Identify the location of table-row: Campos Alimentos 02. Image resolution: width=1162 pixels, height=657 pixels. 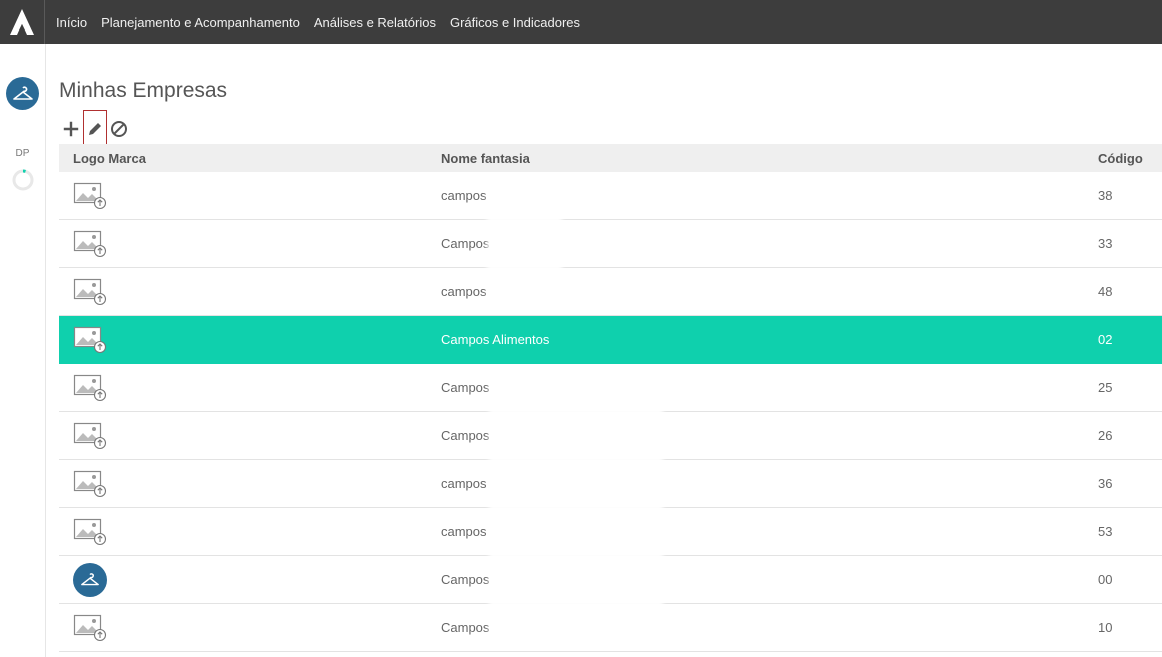
(610, 340).